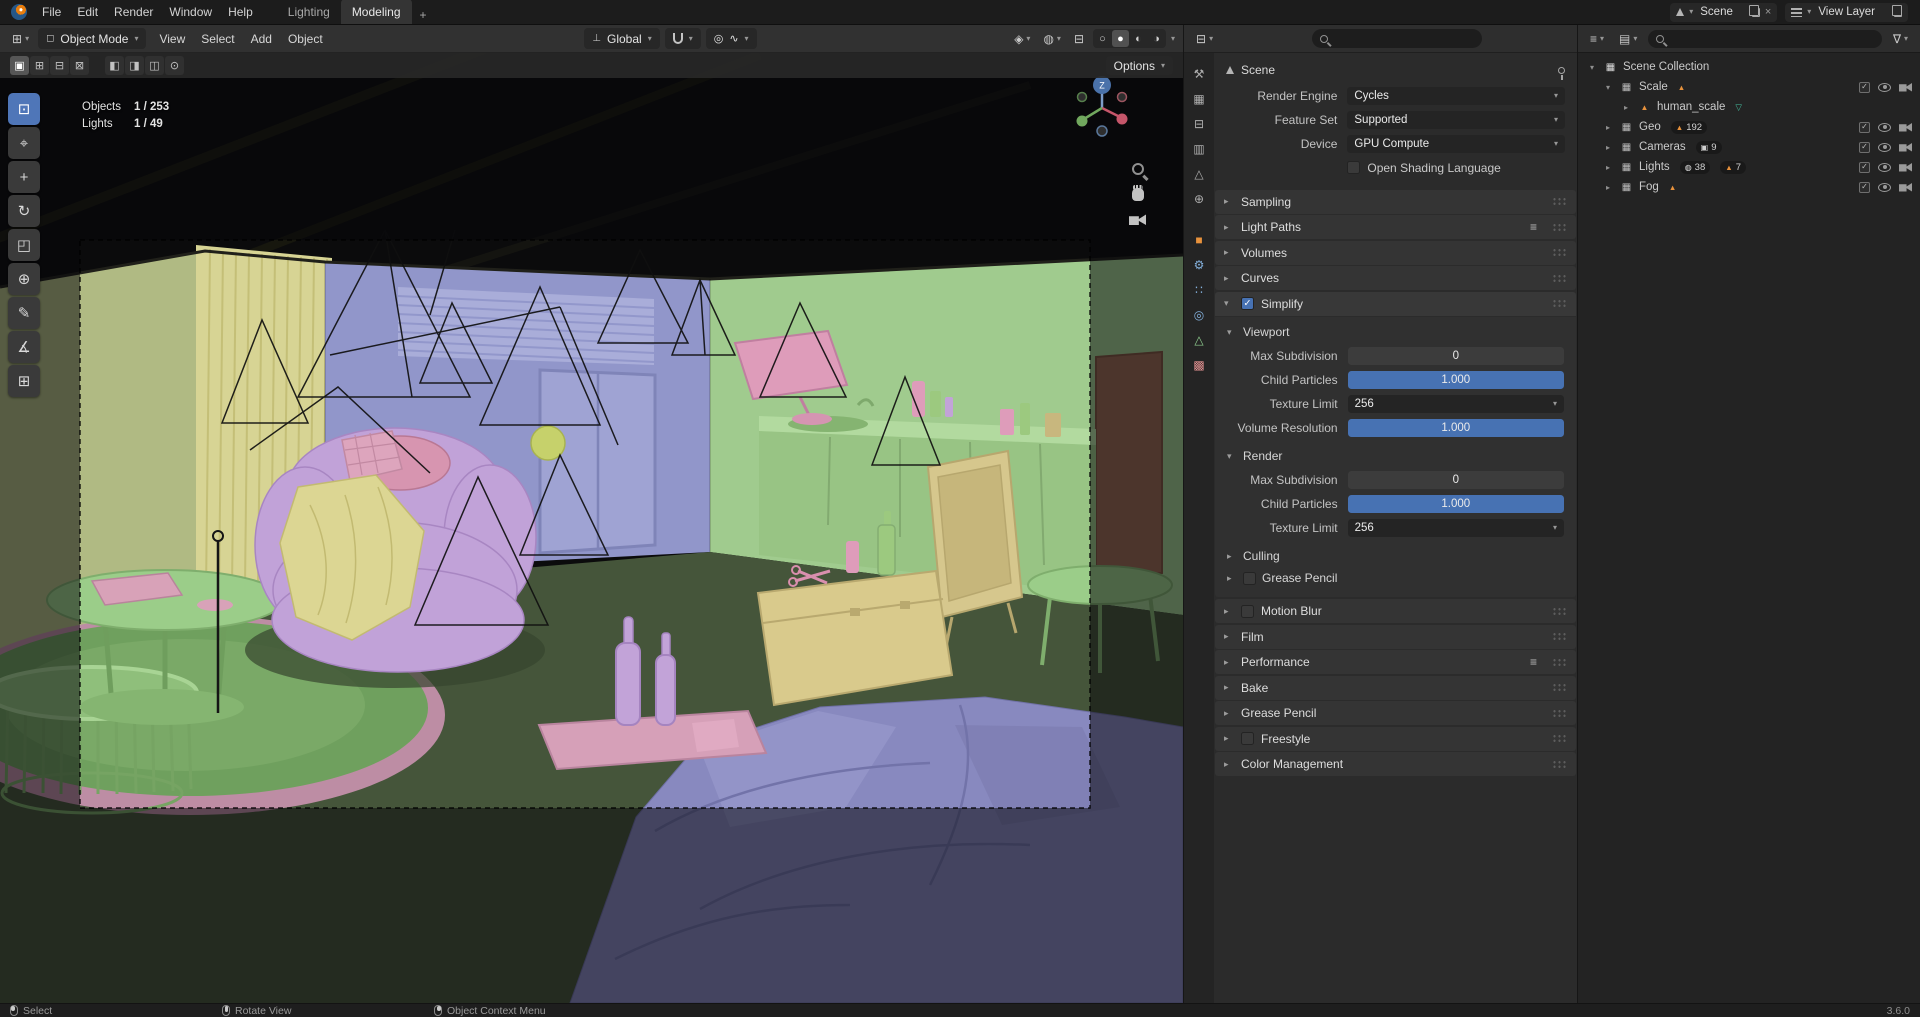  What do you see at coordinates (1199, 198) in the screenshot?
I see `properties-tab: ⊕` at bounding box center [1199, 198].